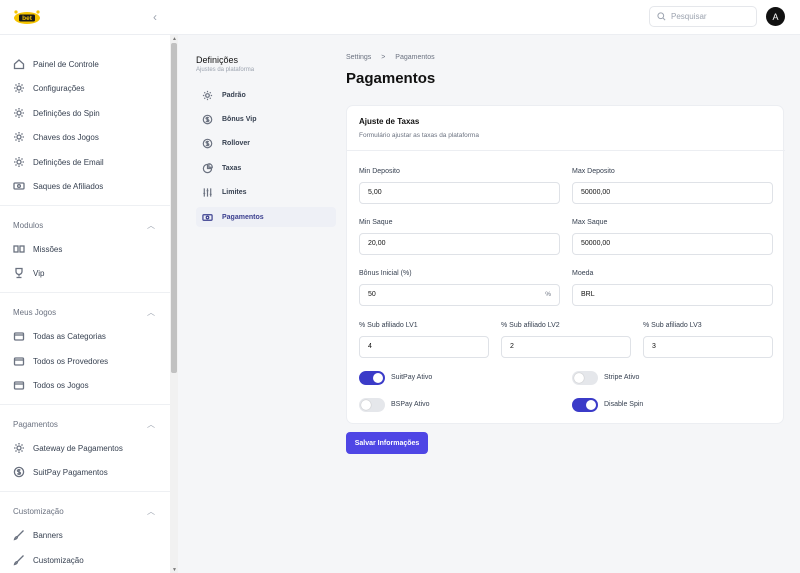  I want to click on min-saque-label: Min Saque, so click(376, 222).